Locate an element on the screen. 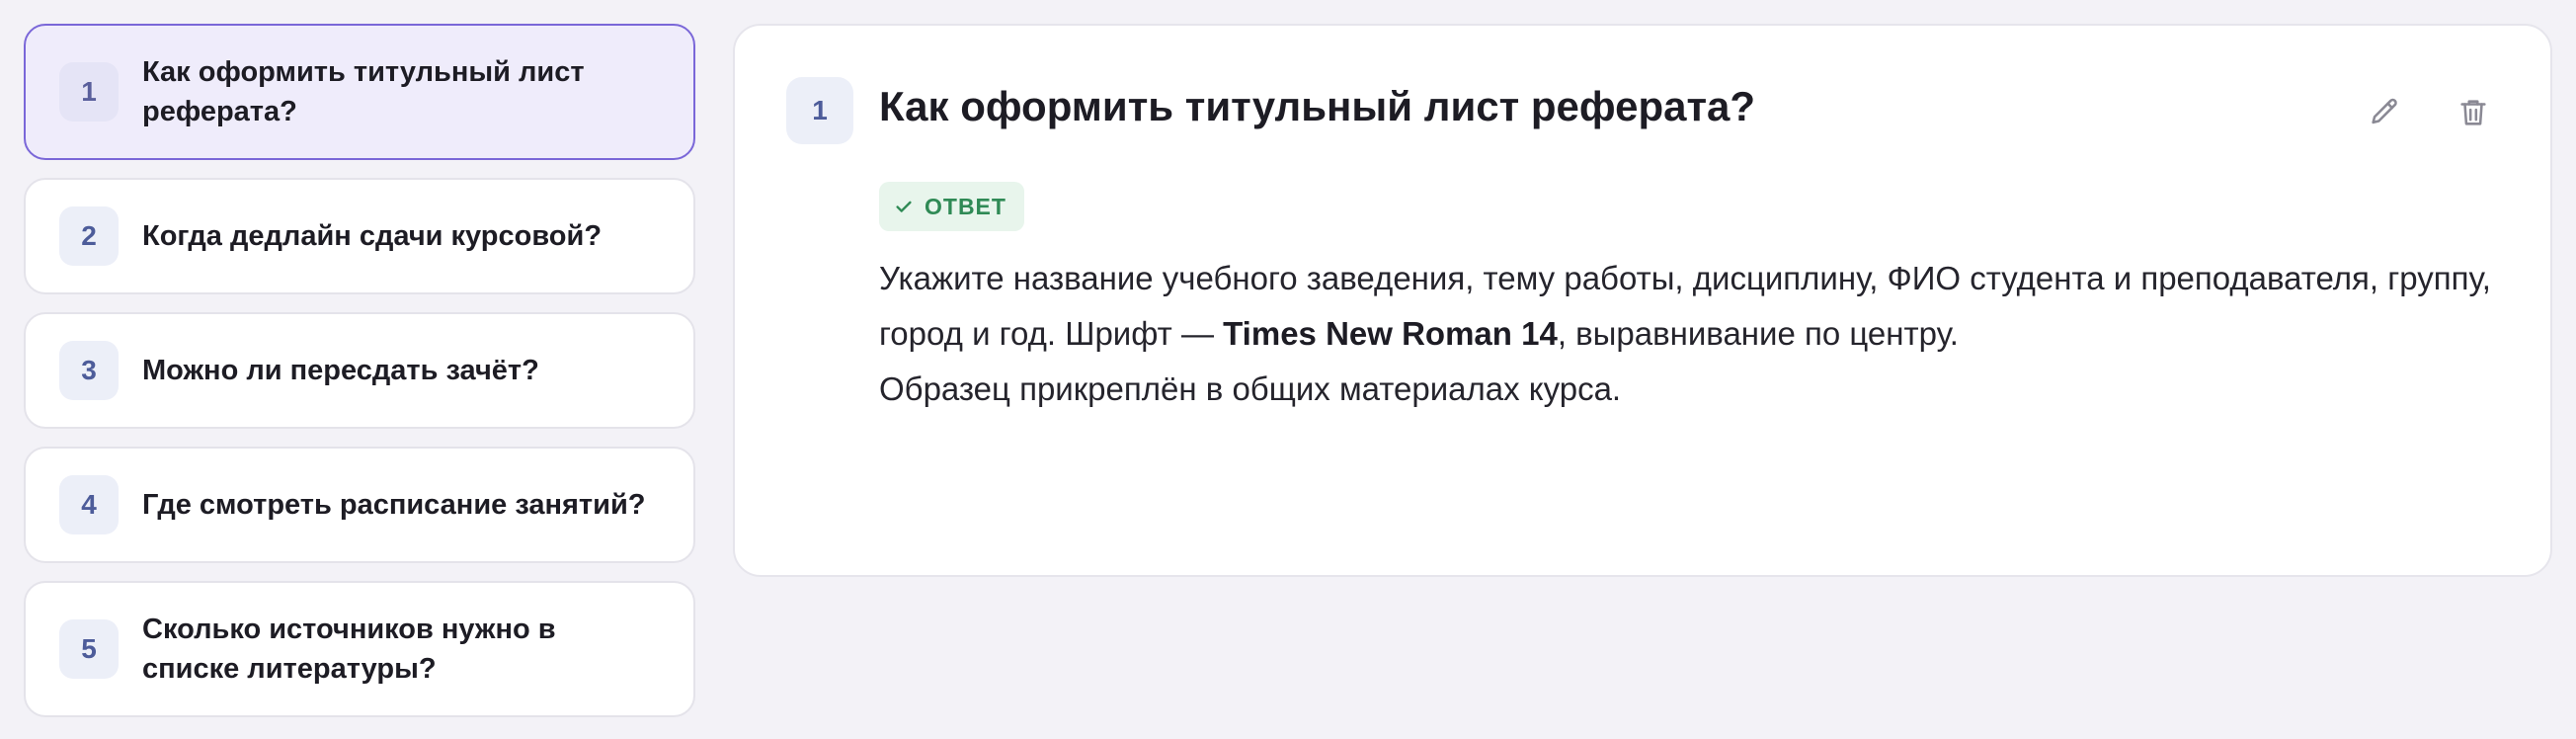 The height and width of the screenshot is (739, 2576). question-item-3: 3 Можно ли пересдать зачёт? is located at coordinates (359, 370).